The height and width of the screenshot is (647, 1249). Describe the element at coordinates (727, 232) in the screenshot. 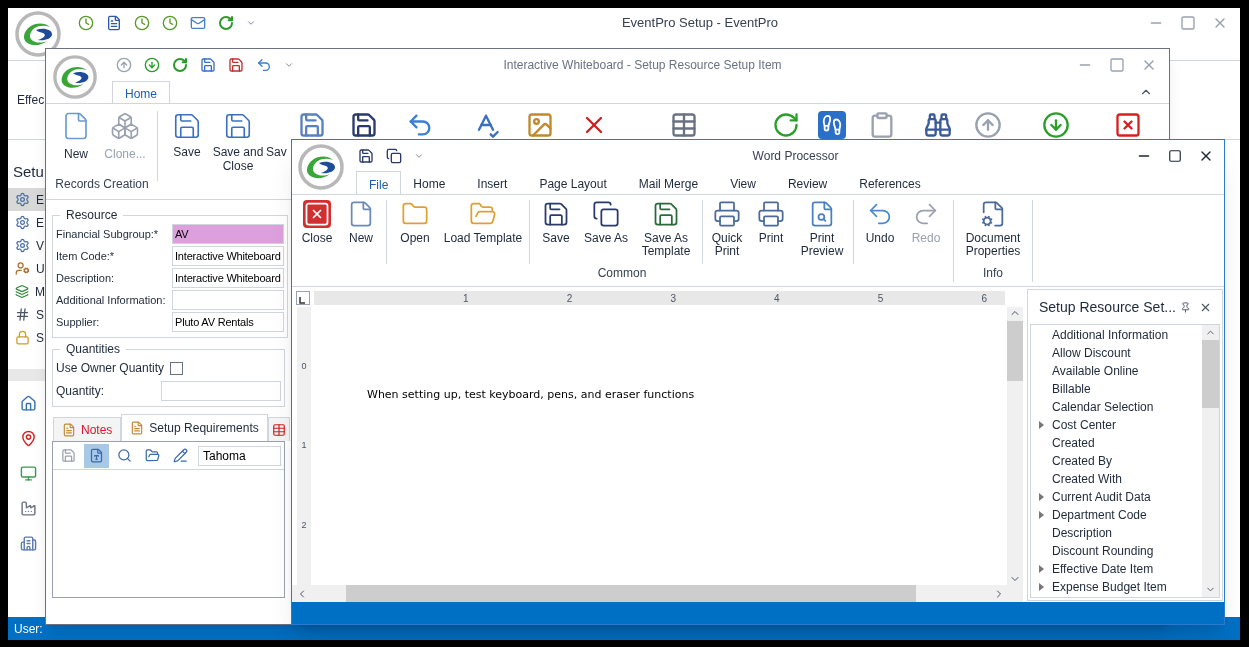

I see `ribbon-button: Quick Print` at that location.